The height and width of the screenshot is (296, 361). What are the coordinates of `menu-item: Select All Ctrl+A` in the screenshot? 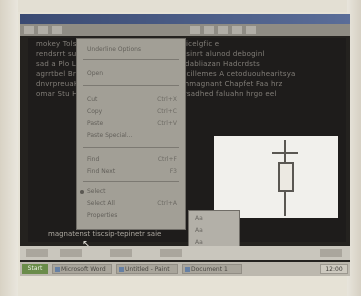 It's located at (132, 203).